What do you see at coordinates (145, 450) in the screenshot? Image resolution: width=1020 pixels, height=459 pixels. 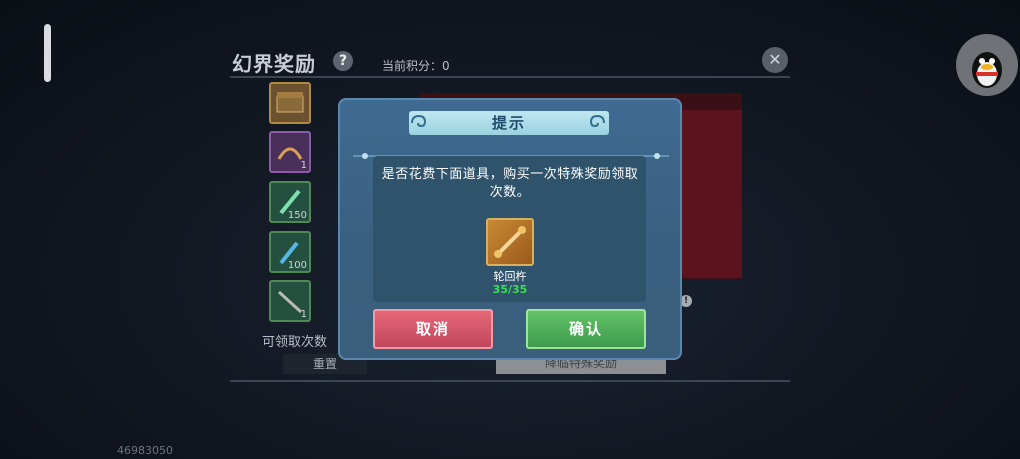 I see `player-id: 46983050` at bounding box center [145, 450].